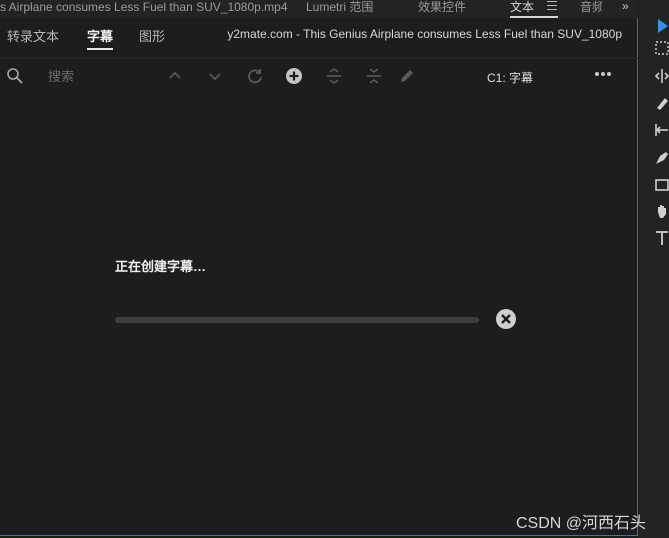  Describe the element at coordinates (604, 75) in the screenshot. I see `more-dots-icon` at that location.